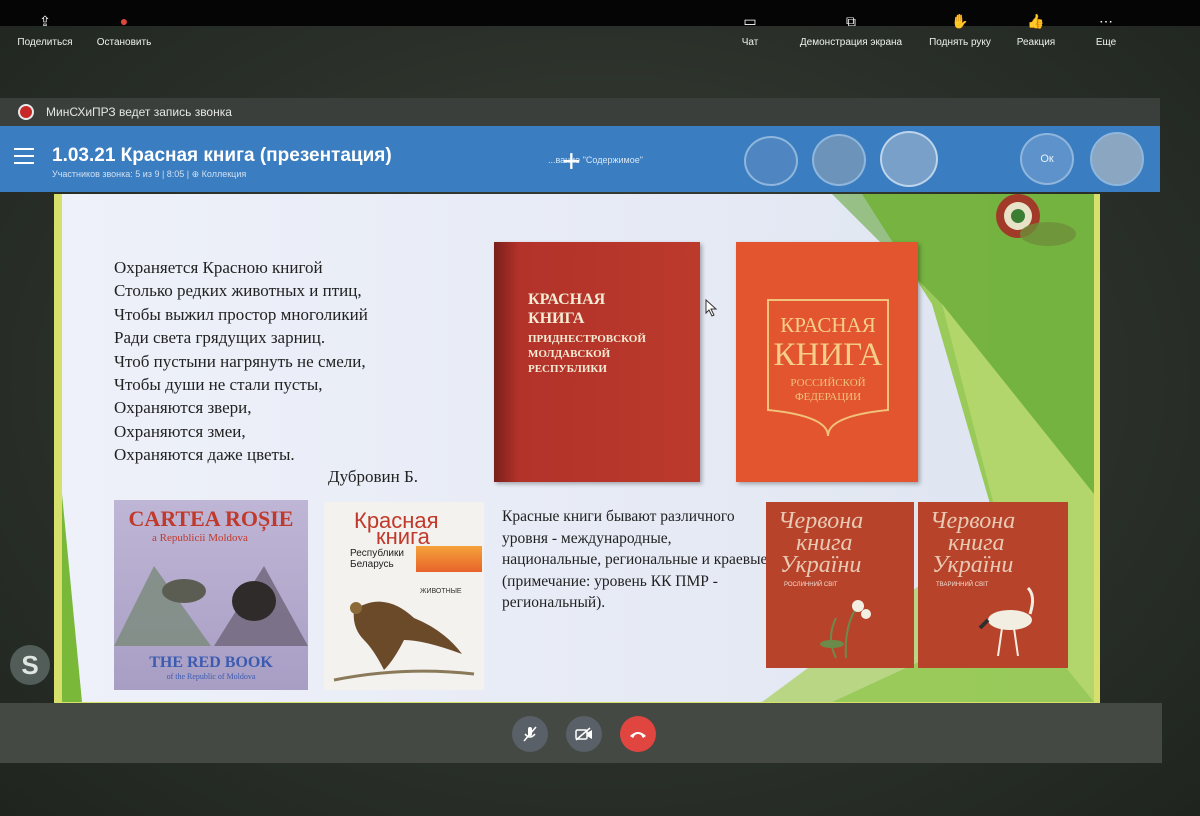 The image size is (1200, 816). Describe the element at coordinates (569, 354) in the screenshot. I see `book-subtitle-line: МОЛДАВСКОЙ` at that location.